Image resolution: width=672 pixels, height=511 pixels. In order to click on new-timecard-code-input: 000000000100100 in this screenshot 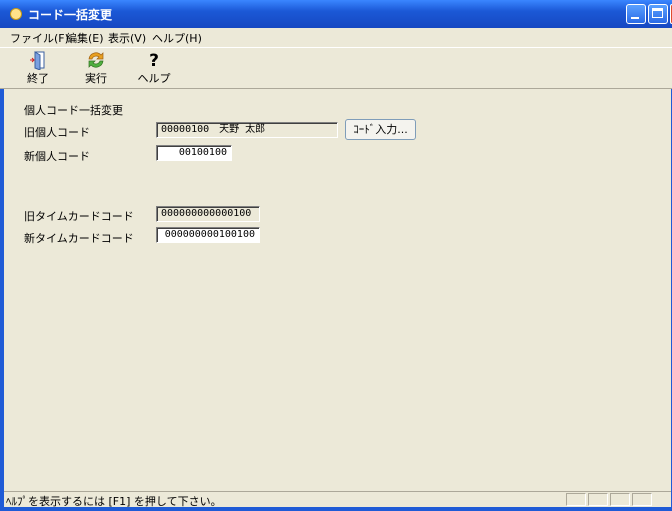, I will do `click(208, 235)`.